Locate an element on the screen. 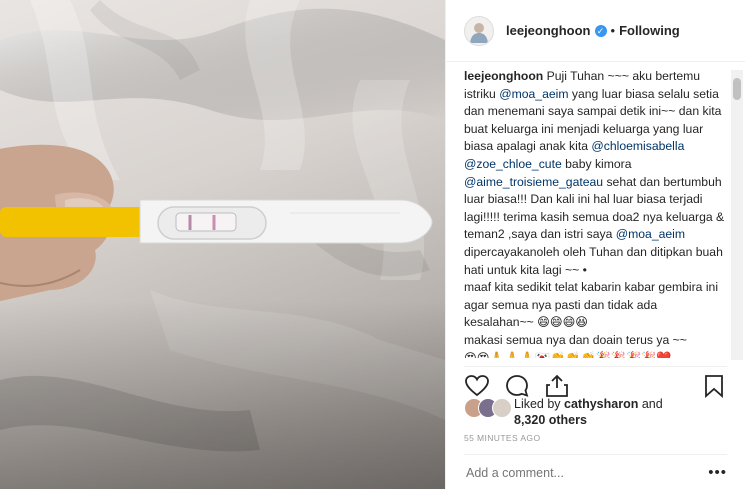 The image size is (745, 490). comment-input is located at coordinates (576, 472).